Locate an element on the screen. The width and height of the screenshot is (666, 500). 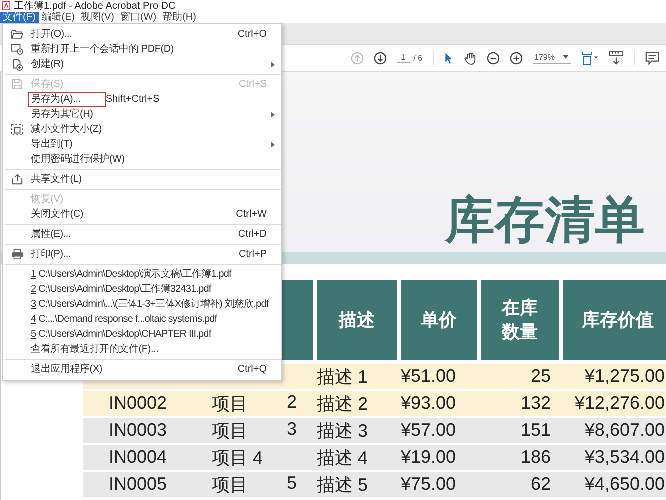
menu-item: 创建(R) is located at coordinates (142, 64).